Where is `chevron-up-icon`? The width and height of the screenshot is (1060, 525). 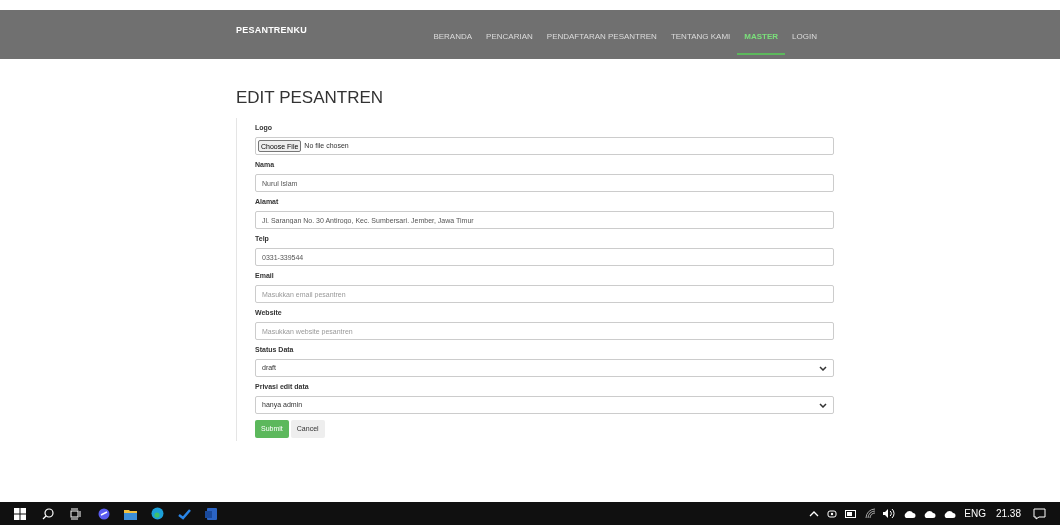
chevron-up-icon is located at coordinates (814, 513).